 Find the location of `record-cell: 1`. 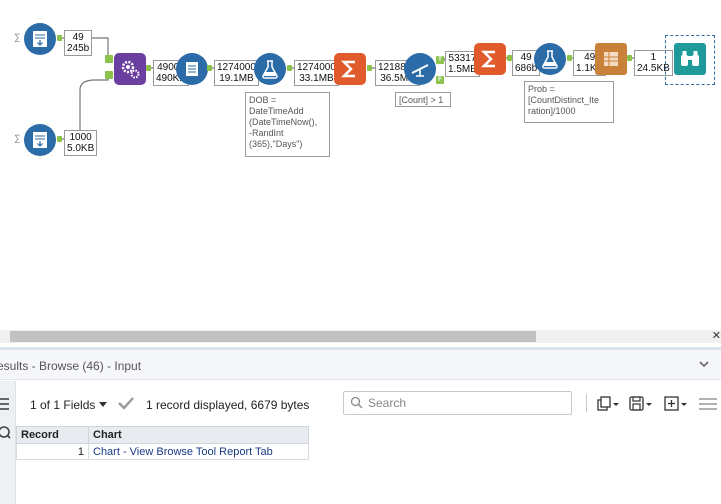

record-cell: 1 is located at coordinates (52, 451).